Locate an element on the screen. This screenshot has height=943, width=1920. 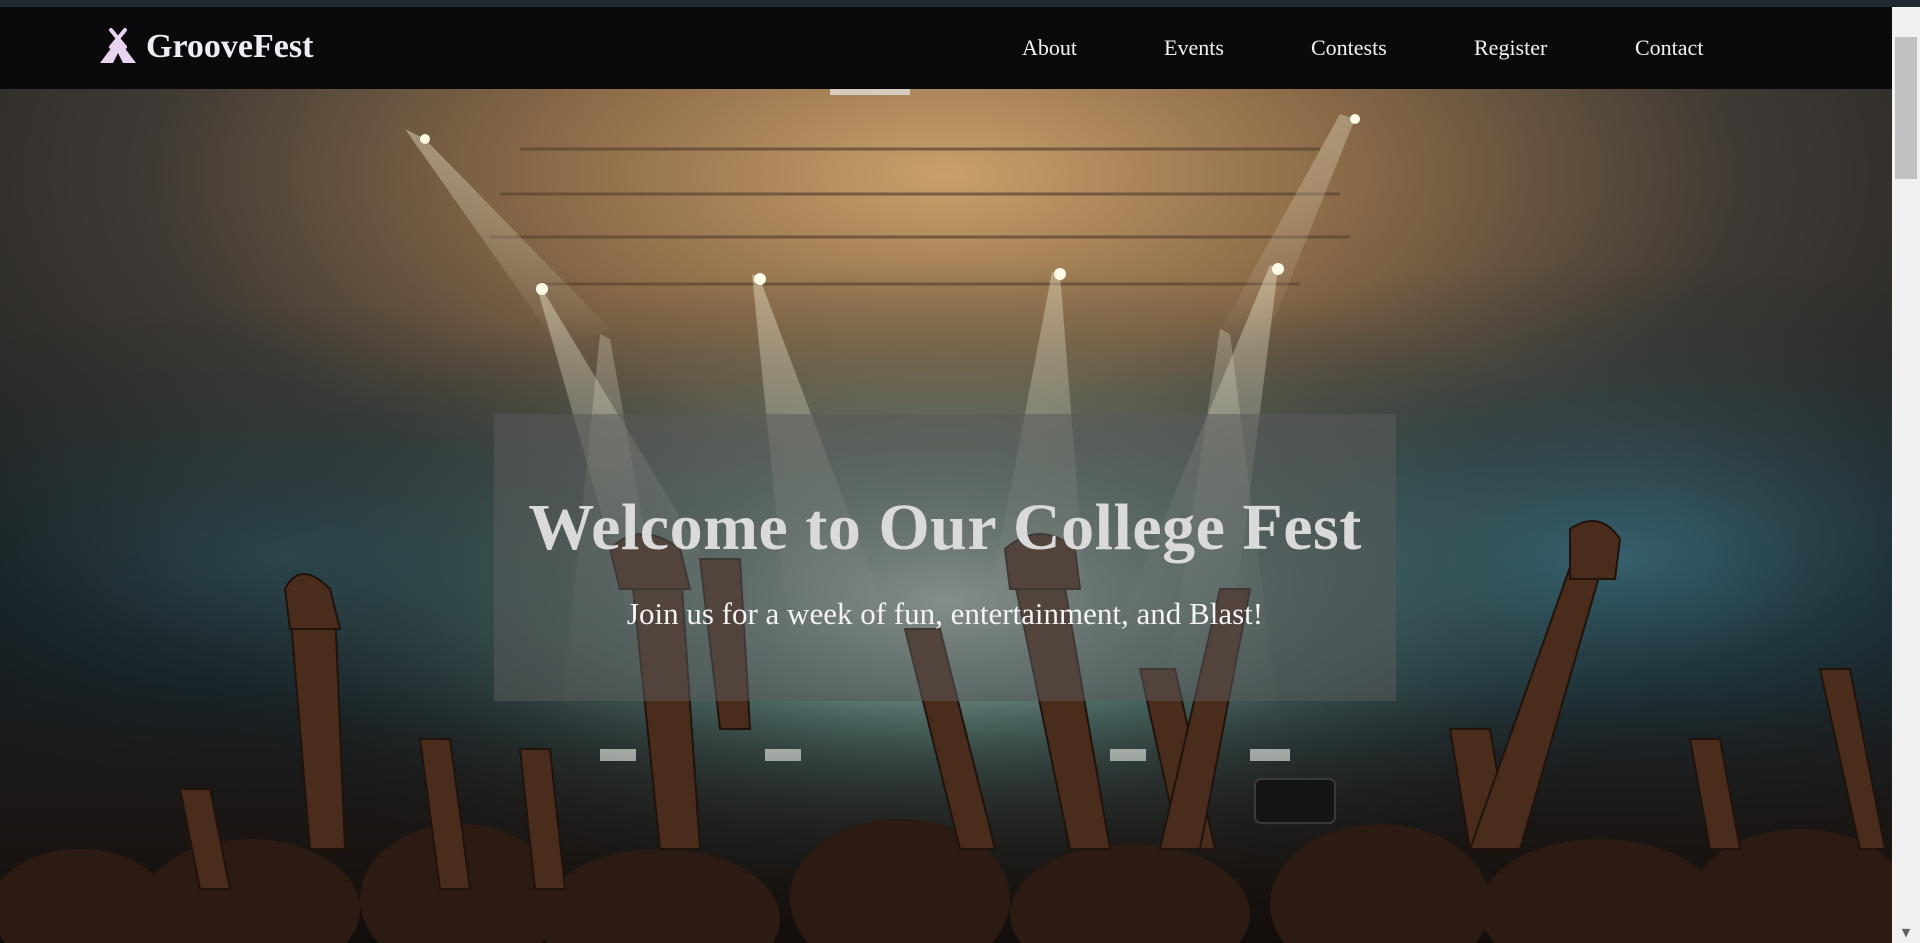
window-top-strip is located at coordinates (960, 3).